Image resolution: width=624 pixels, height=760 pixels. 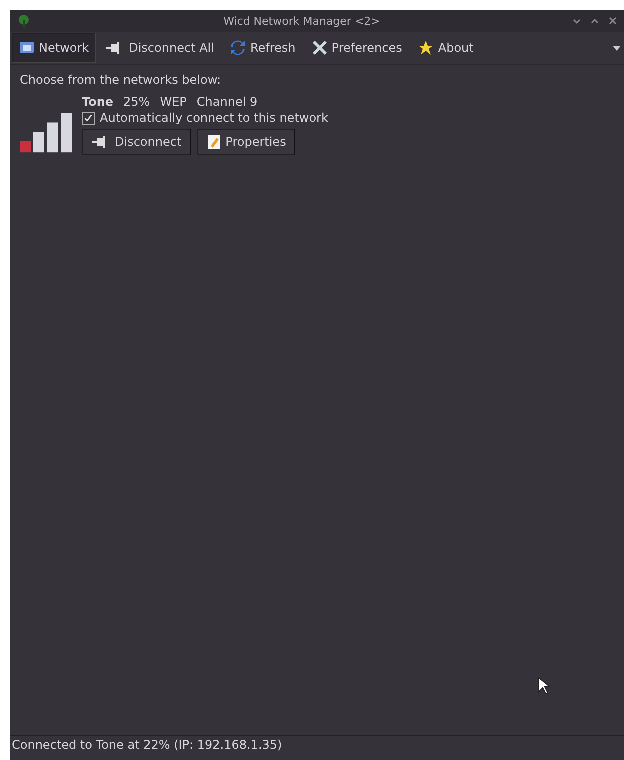 What do you see at coordinates (446, 48) in the screenshot?
I see `toolbar-button: About` at bounding box center [446, 48].